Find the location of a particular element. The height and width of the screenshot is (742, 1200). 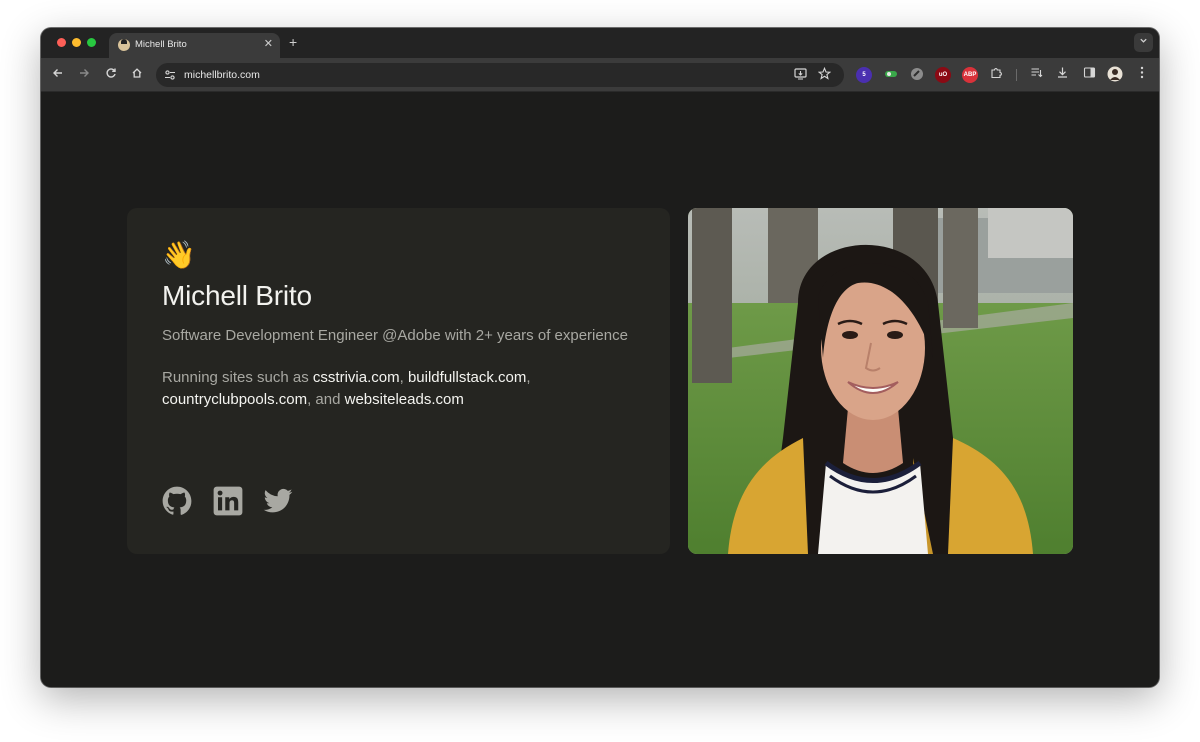

back-button is located at coordinates (58, 75).